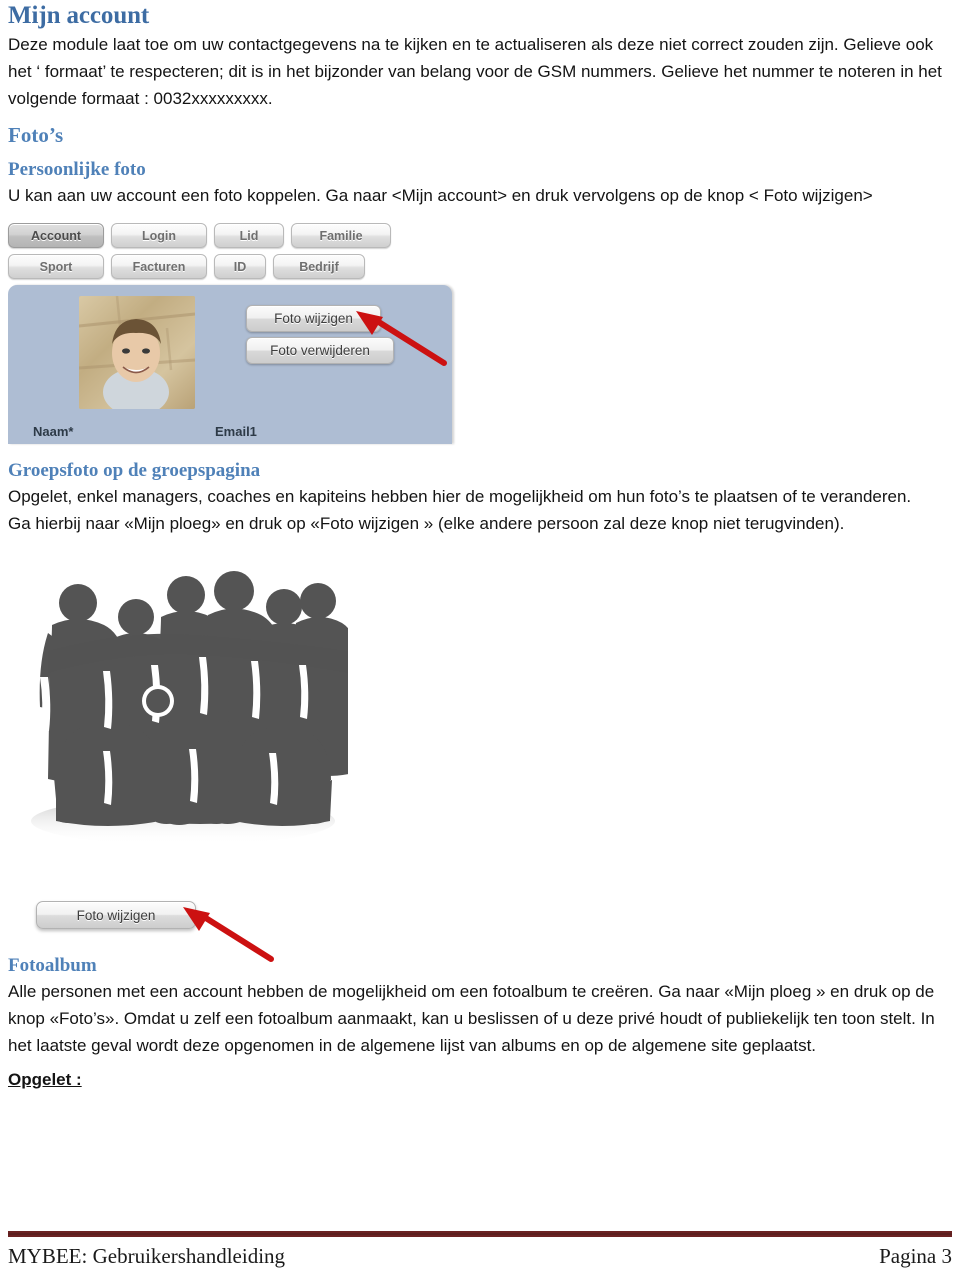 This screenshot has height=1277, width=960. What do you see at coordinates (320, 350) in the screenshot?
I see `delete-photo-button: Foto verwijderen` at bounding box center [320, 350].